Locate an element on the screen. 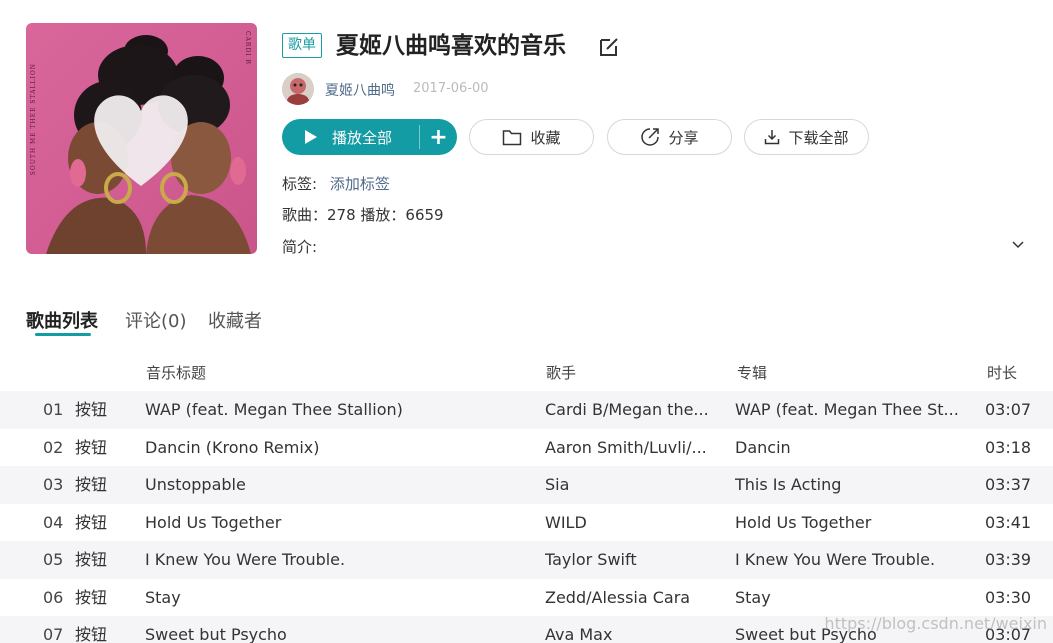 The width and height of the screenshot is (1053, 643). collect-button: 收藏 is located at coordinates (531, 137).